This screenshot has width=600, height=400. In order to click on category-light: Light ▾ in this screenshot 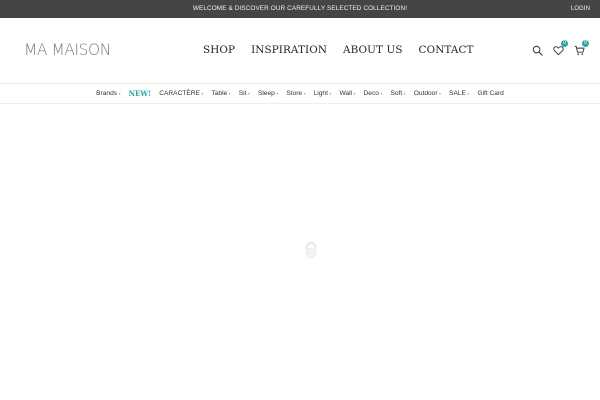, I will do `click(323, 93)`.